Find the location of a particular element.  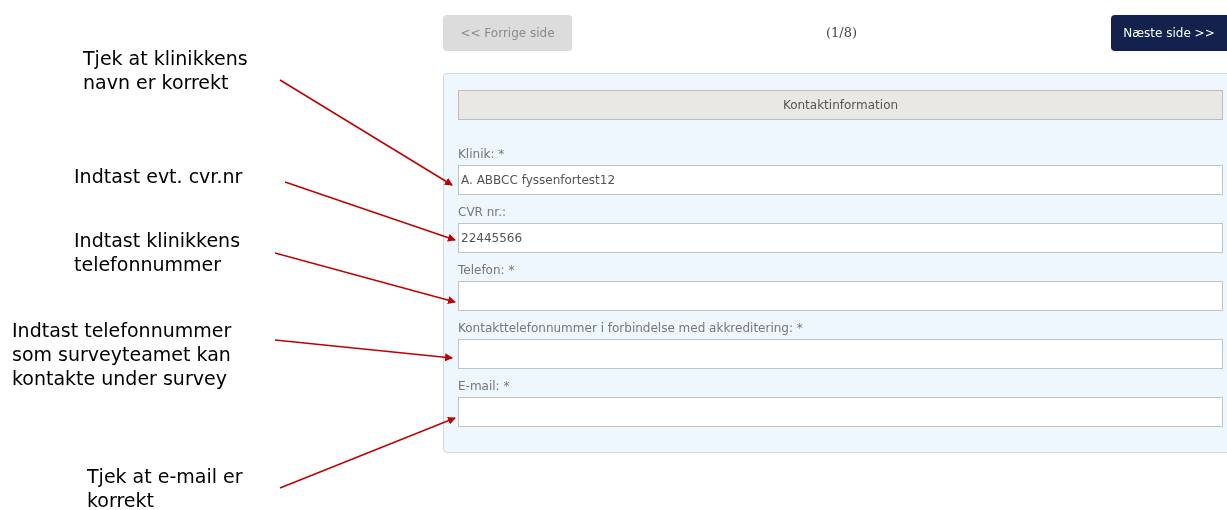

section-header: Kontaktinformation is located at coordinates (840, 105).